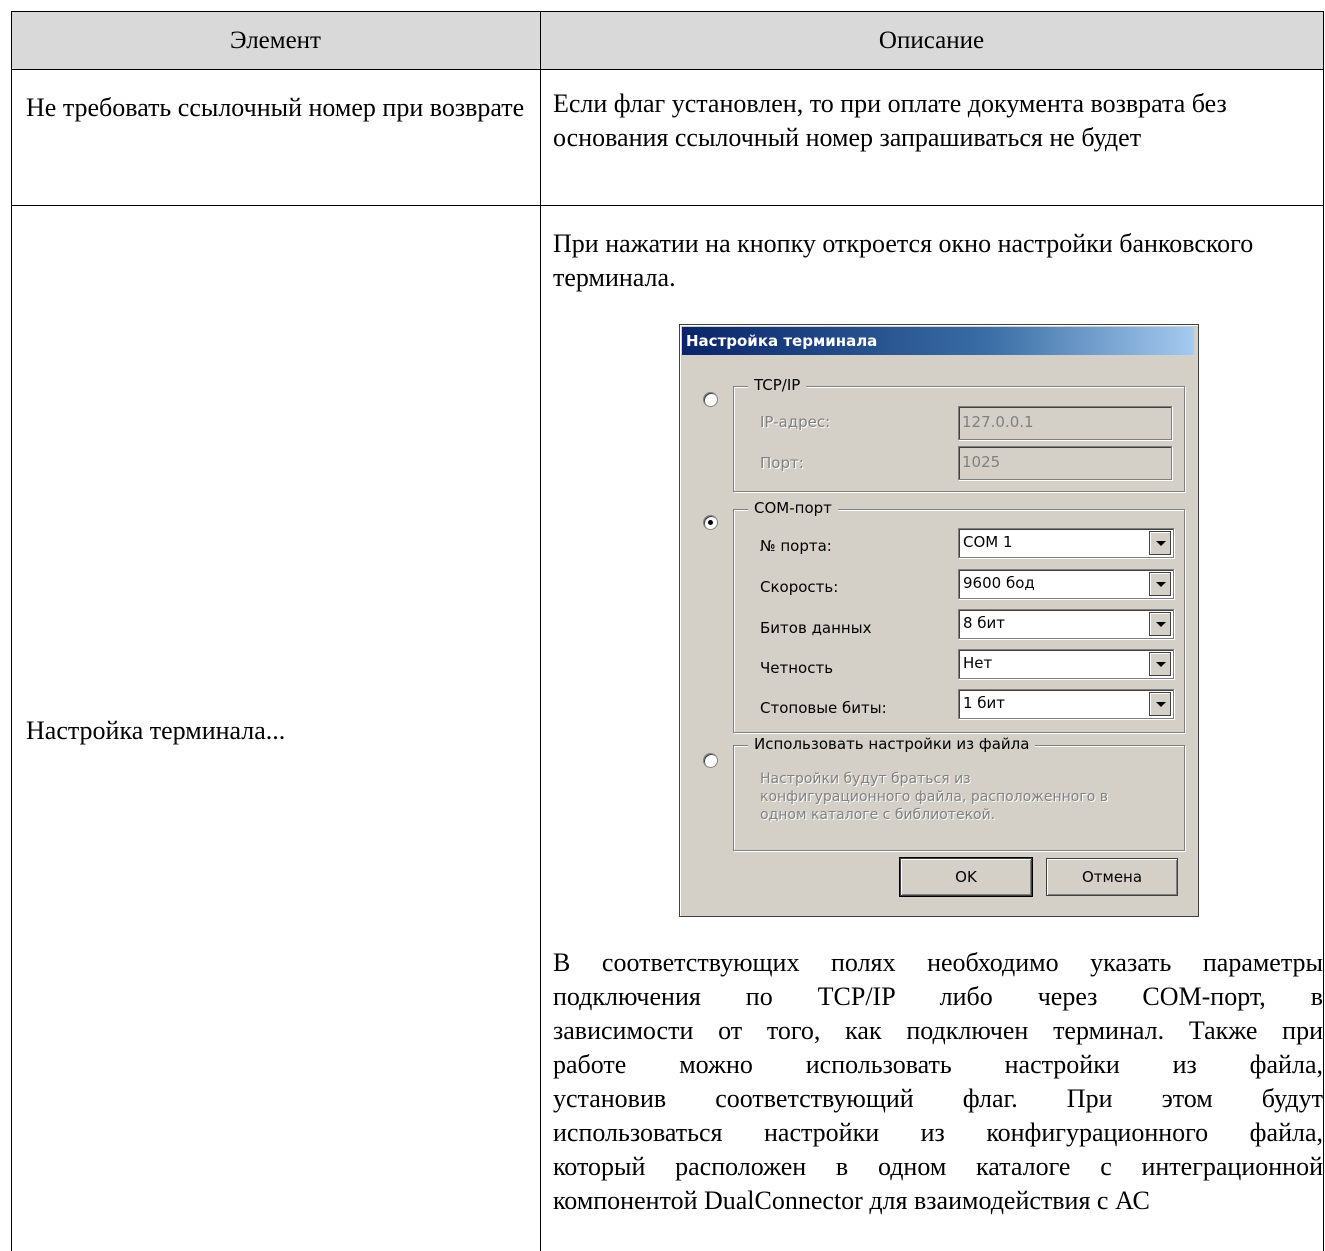 This screenshot has height=1251, width=1325. Describe the element at coordinates (540, 631) in the screenshot. I see `table-column-divider` at that location.